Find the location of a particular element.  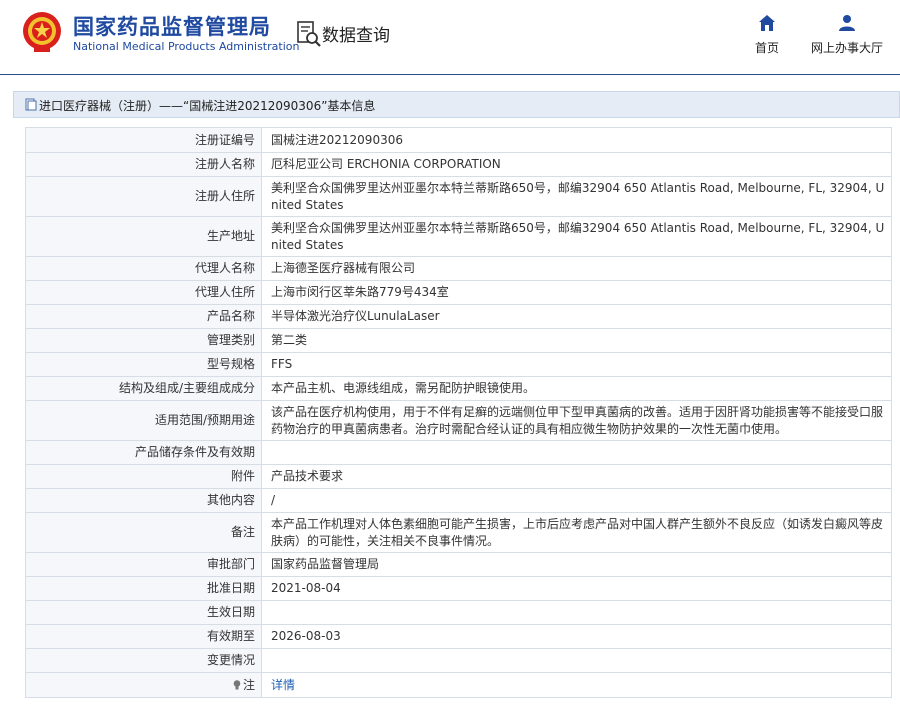

info-row: 其他内容 / is located at coordinates (458, 500).